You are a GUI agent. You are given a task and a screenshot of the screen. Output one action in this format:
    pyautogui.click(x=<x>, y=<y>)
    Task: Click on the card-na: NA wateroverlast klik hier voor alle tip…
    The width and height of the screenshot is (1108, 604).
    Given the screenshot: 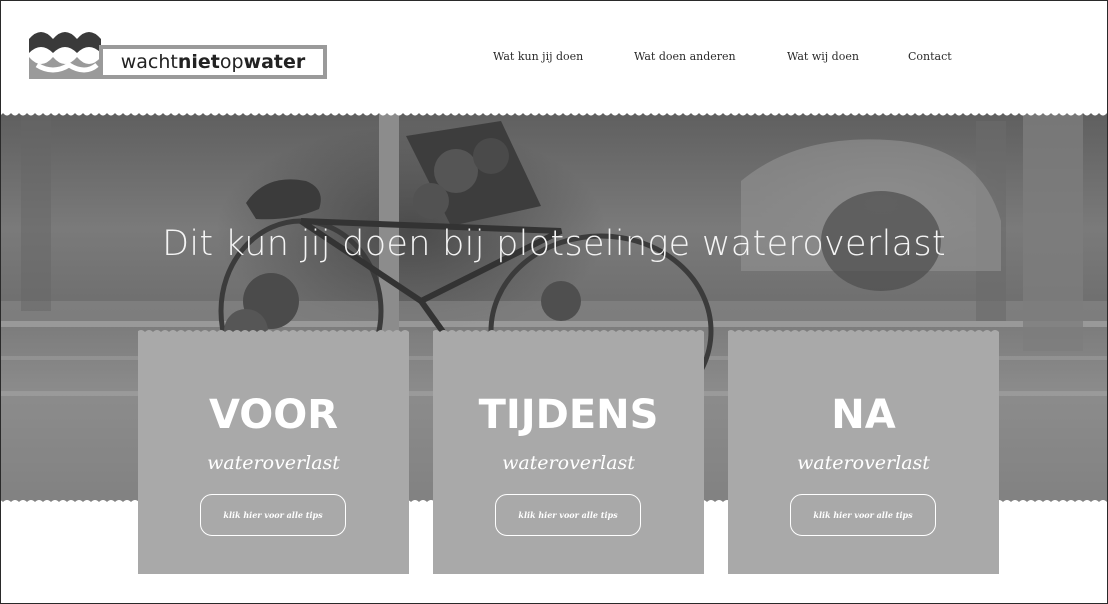 What is the action you would take?
    pyautogui.click(x=863, y=452)
    